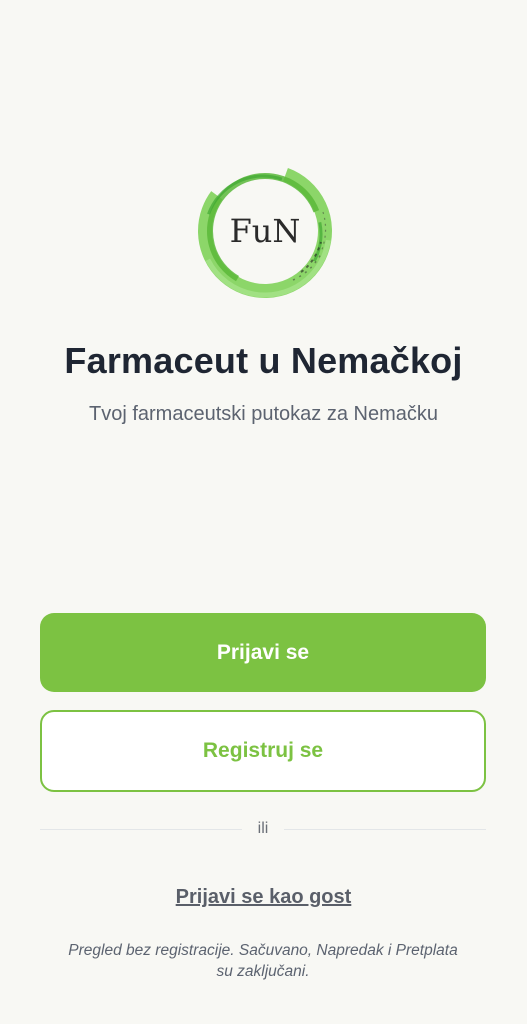 This screenshot has height=1024, width=527. I want to click on login-button-label: Prijavi se, so click(263, 652).